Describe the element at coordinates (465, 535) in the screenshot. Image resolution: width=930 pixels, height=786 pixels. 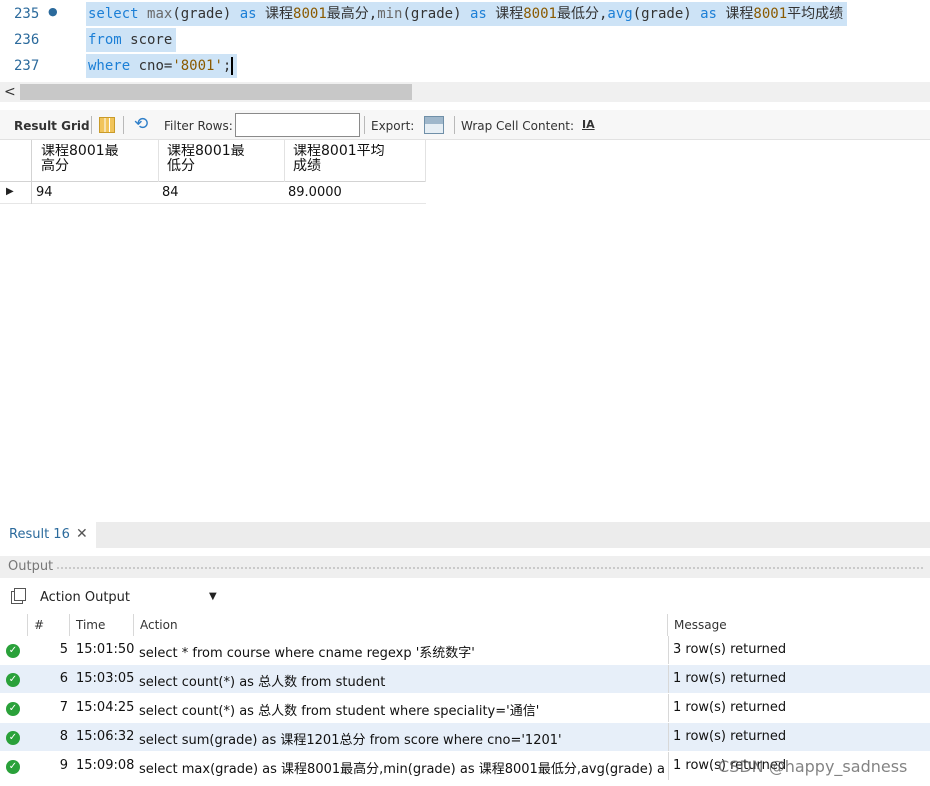
I see `result-tab-bar: Result 16 ✕` at that location.